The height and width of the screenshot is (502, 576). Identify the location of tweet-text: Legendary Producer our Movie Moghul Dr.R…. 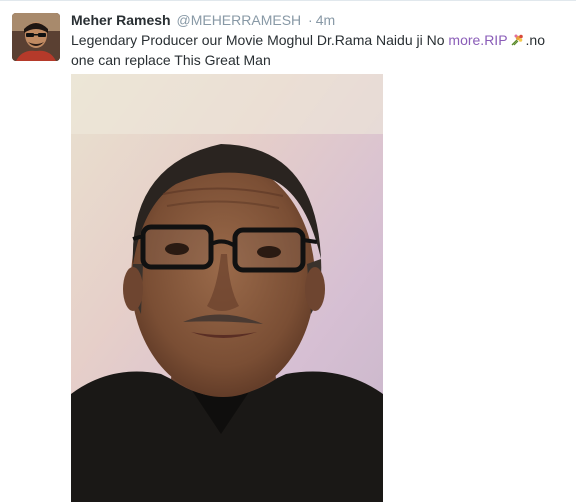
(318, 50).